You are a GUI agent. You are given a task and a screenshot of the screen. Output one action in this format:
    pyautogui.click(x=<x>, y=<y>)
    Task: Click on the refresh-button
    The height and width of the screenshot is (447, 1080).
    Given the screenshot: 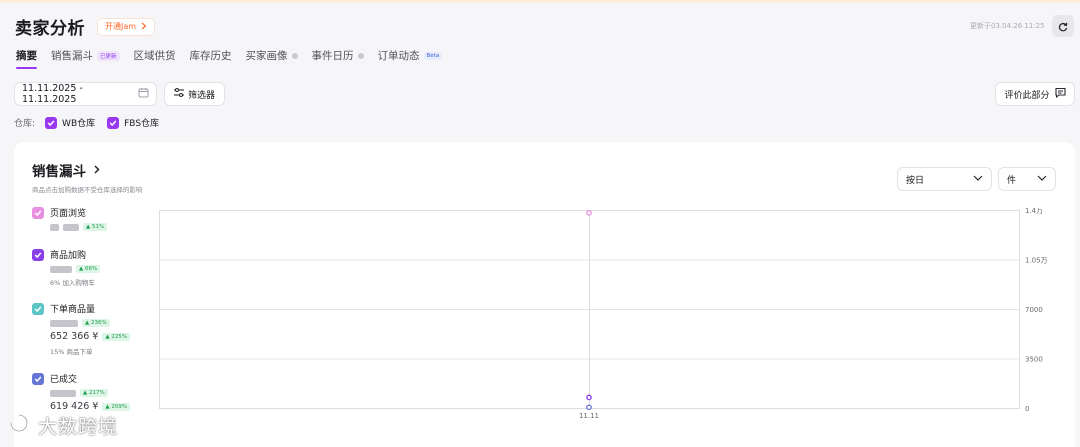 What is the action you would take?
    pyautogui.click(x=1063, y=26)
    